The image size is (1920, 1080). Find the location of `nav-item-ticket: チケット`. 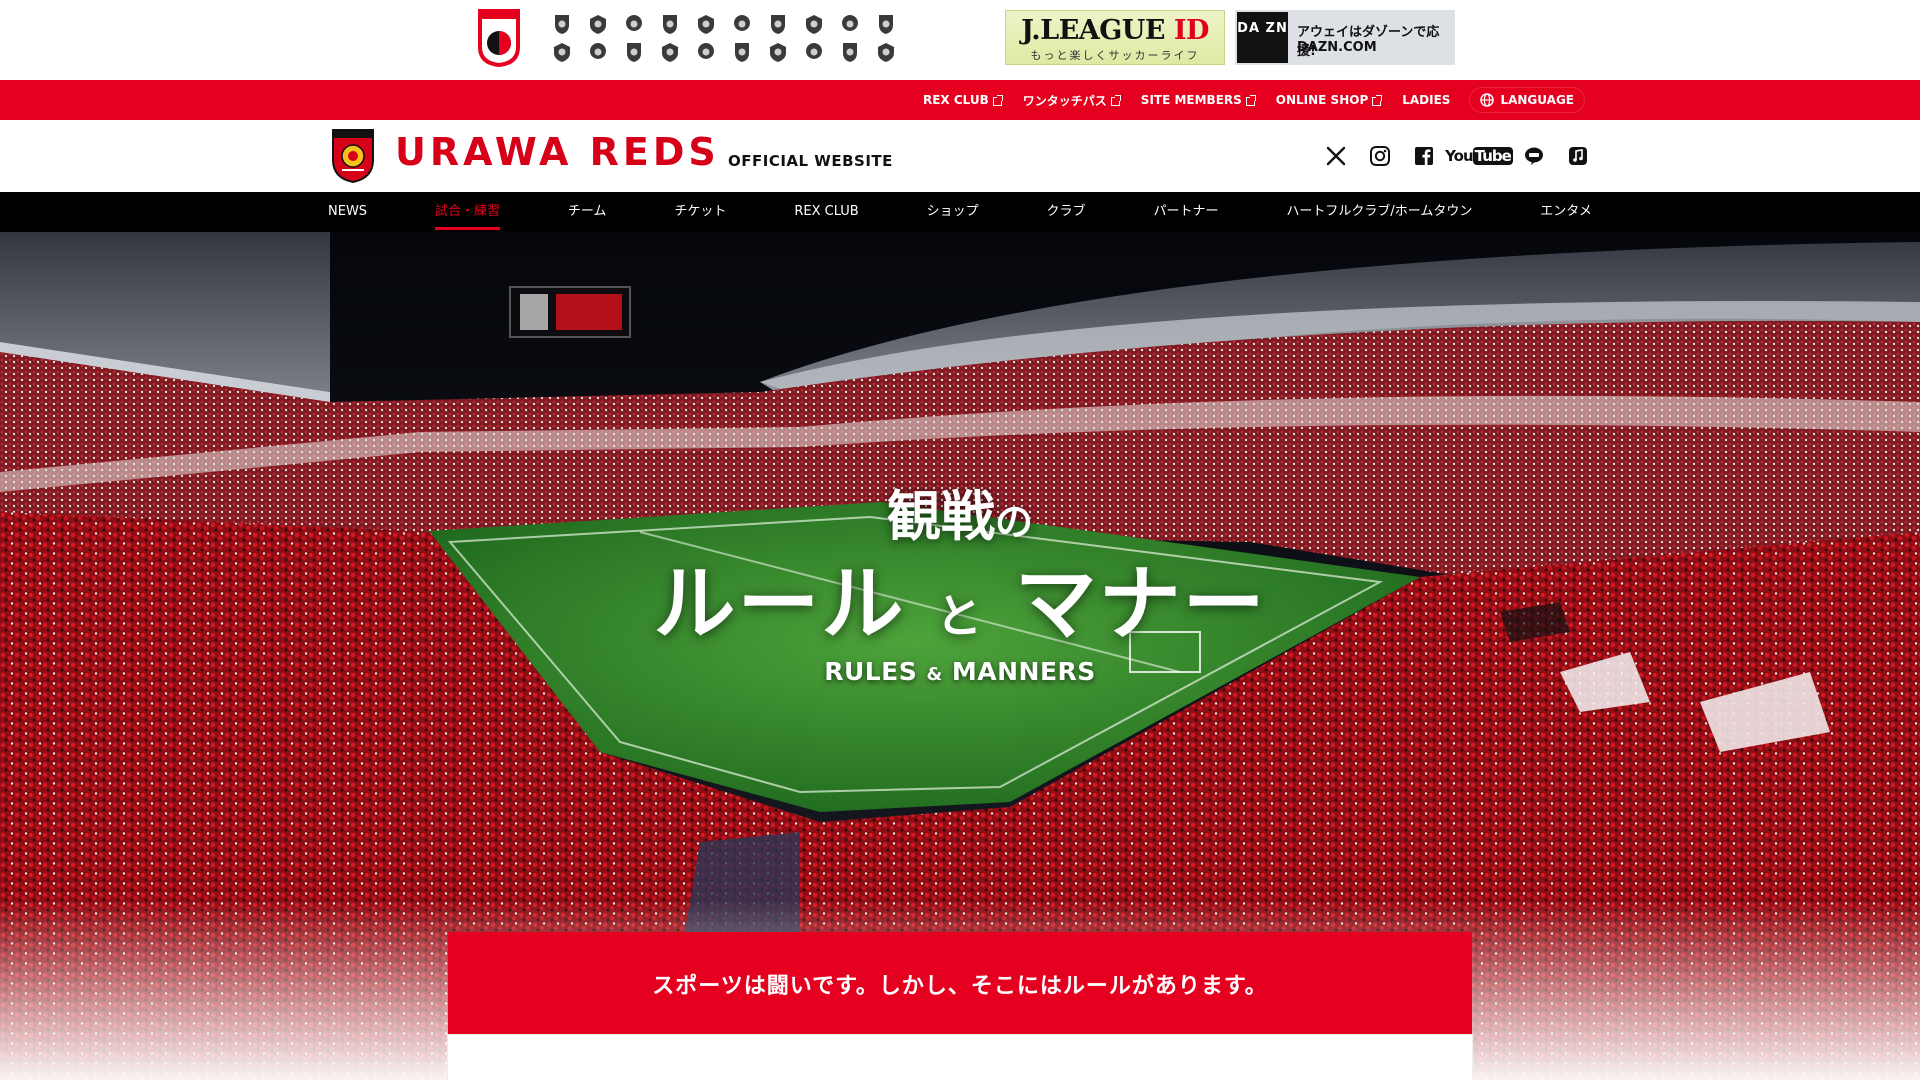

nav-item-ticket: チケット is located at coordinates (700, 212).